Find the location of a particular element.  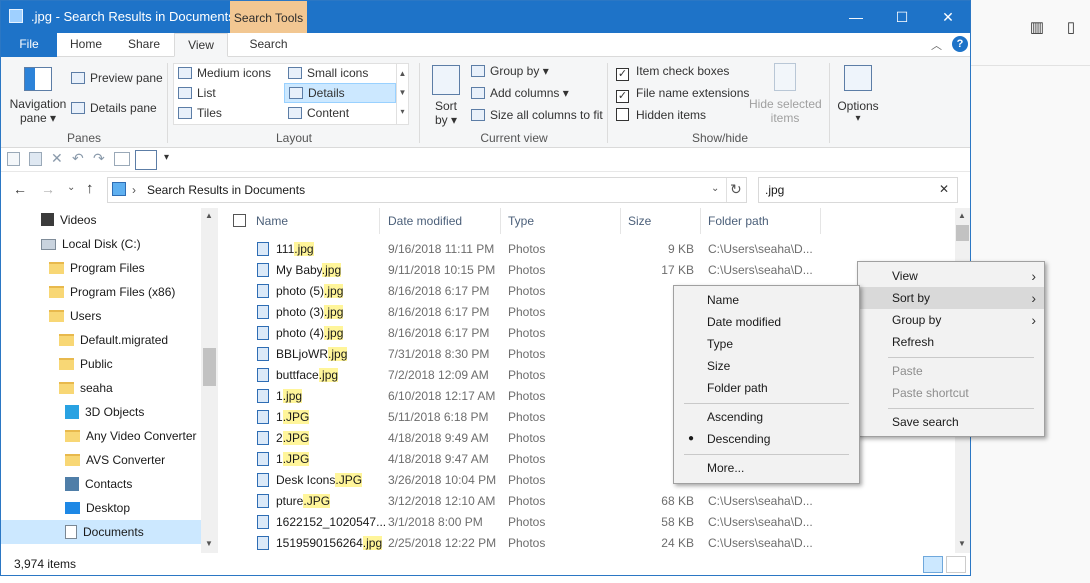

customize-qat-icon: ▾ is located at coordinates (166, 157).